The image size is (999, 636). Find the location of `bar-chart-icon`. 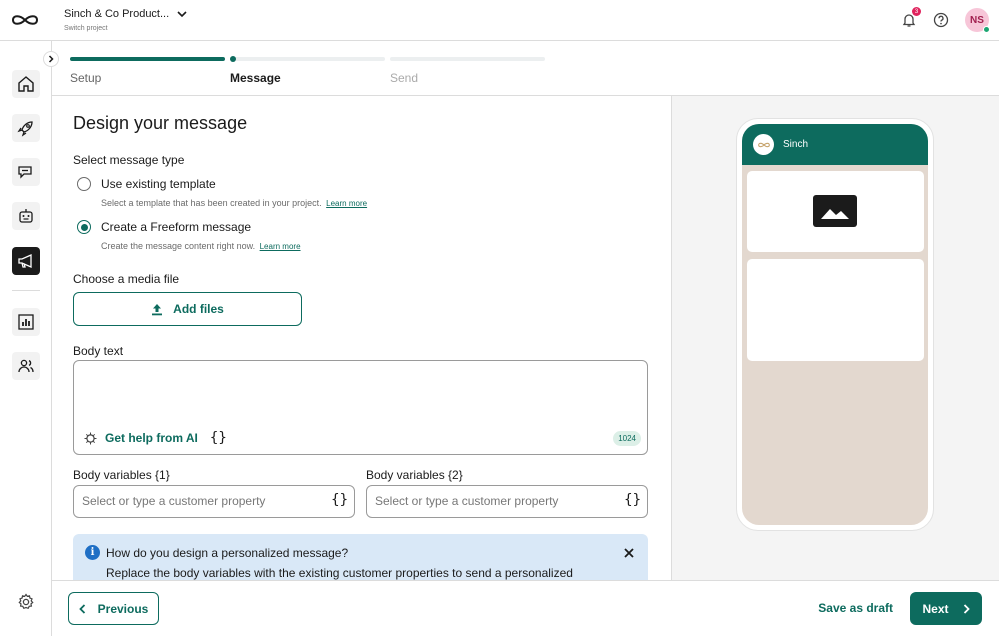

bar-chart-icon is located at coordinates (26, 322).